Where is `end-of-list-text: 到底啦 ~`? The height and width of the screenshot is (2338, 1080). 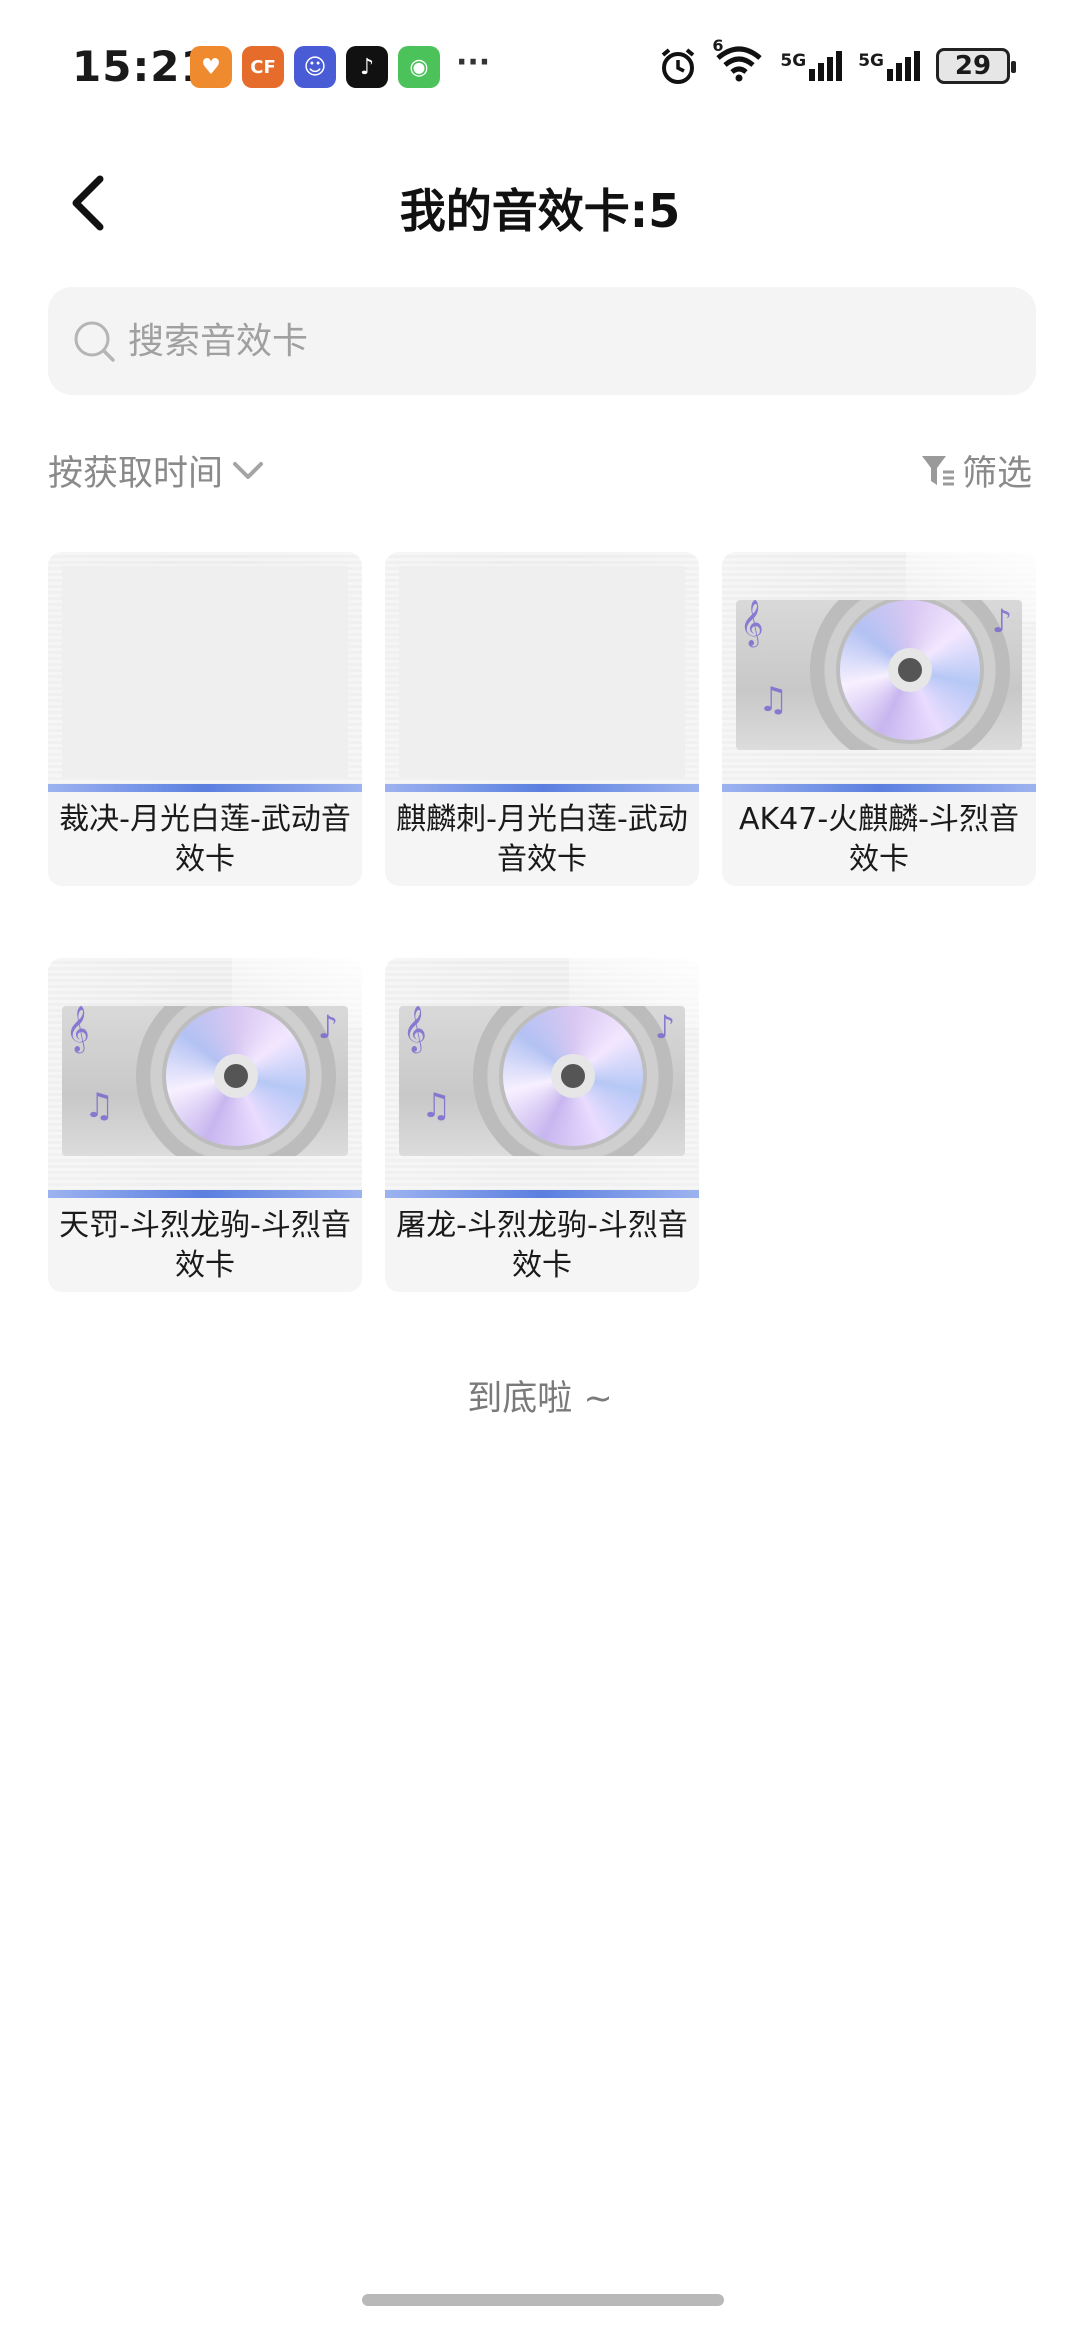 end-of-list-text: 到底啦 ~ is located at coordinates (540, 1399).